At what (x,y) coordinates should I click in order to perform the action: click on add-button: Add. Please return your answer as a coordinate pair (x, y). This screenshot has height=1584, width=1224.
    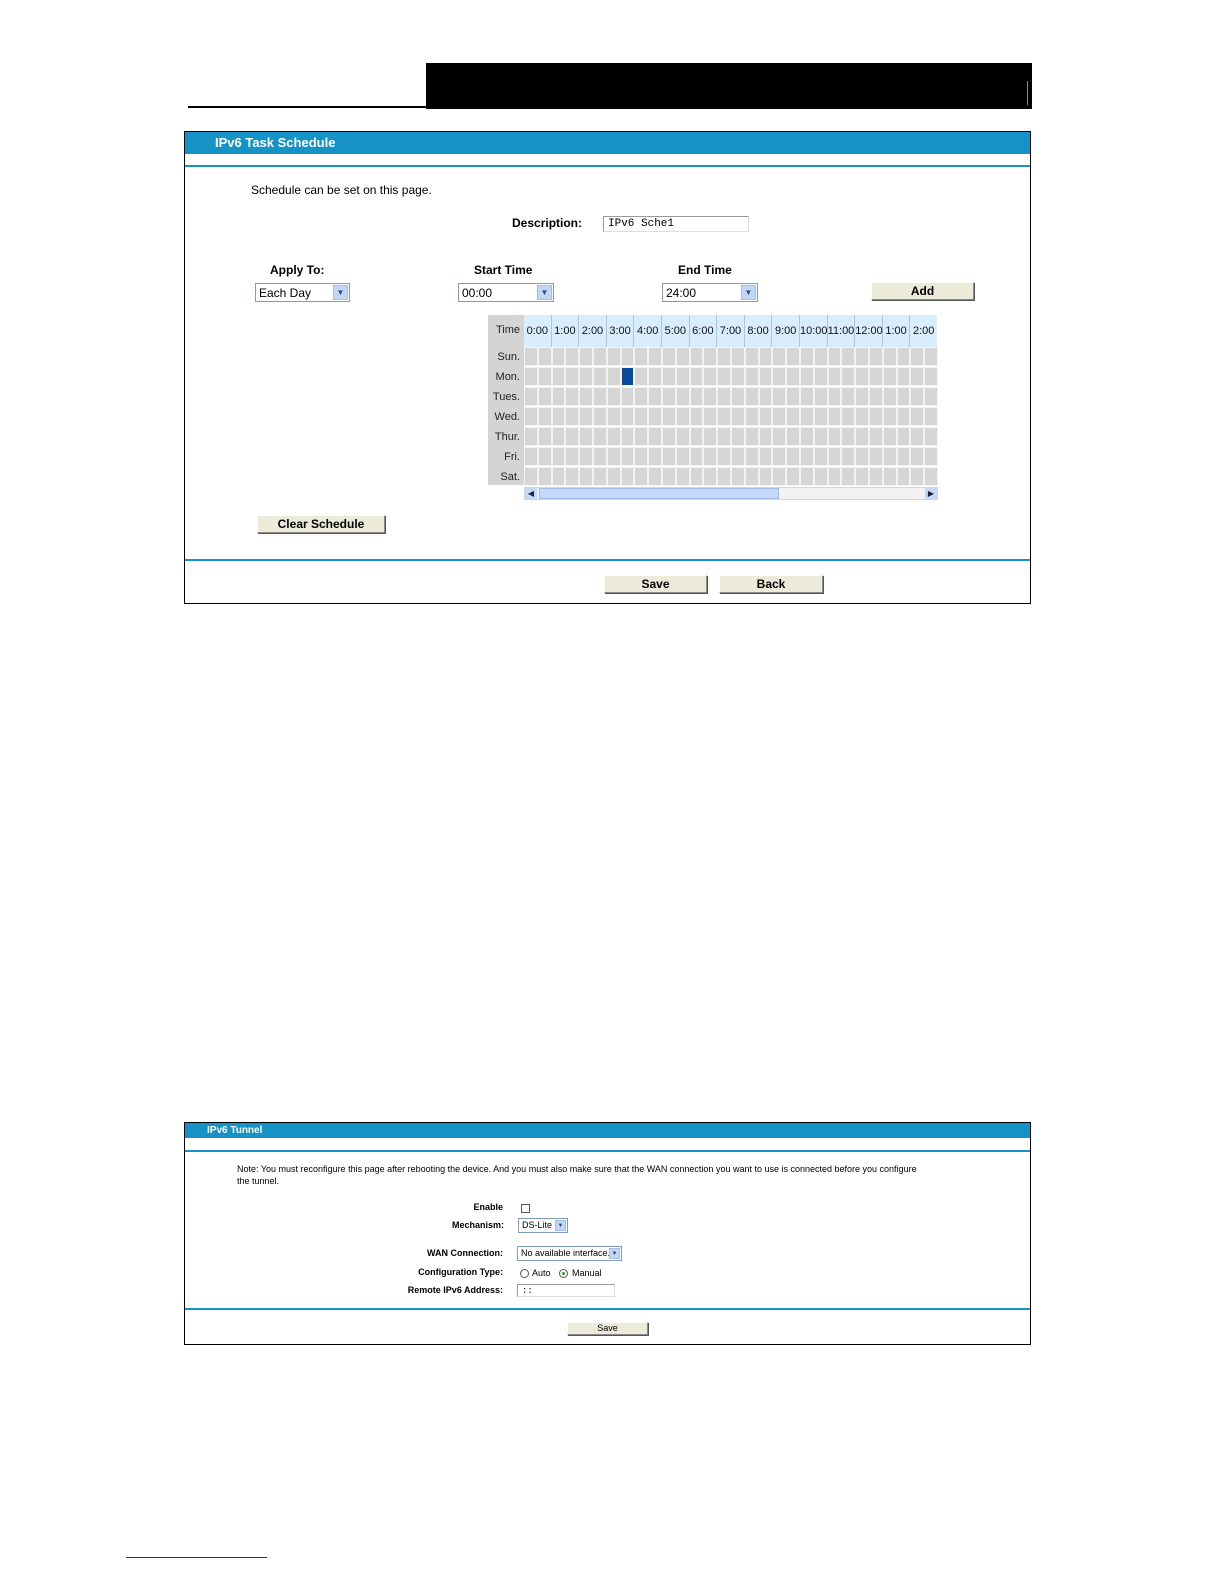
    Looking at the image, I should click on (922, 291).